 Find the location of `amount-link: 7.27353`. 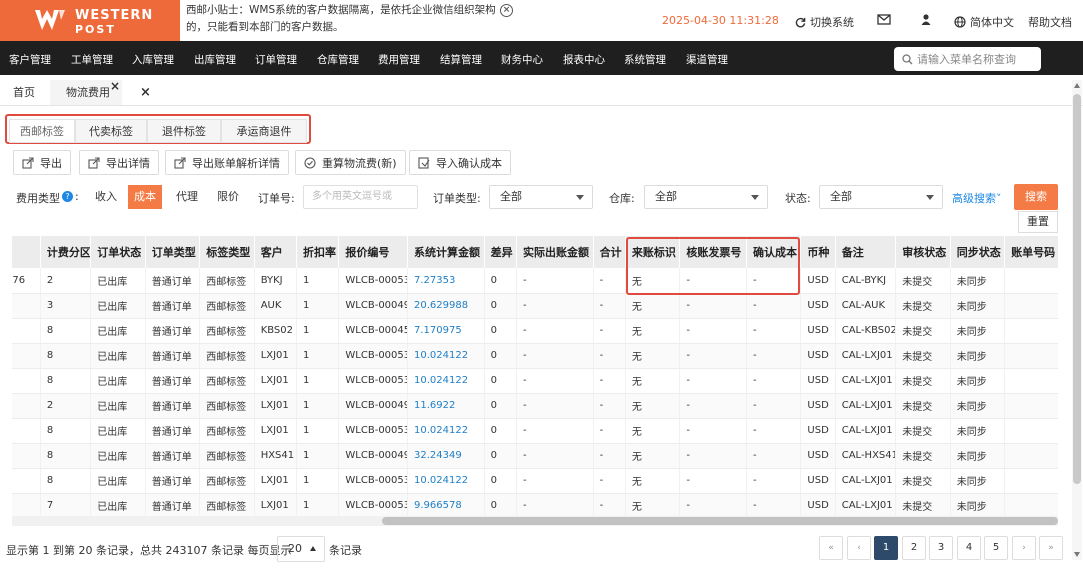

amount-link: 7.27353 is located at coordinates (446, 281).